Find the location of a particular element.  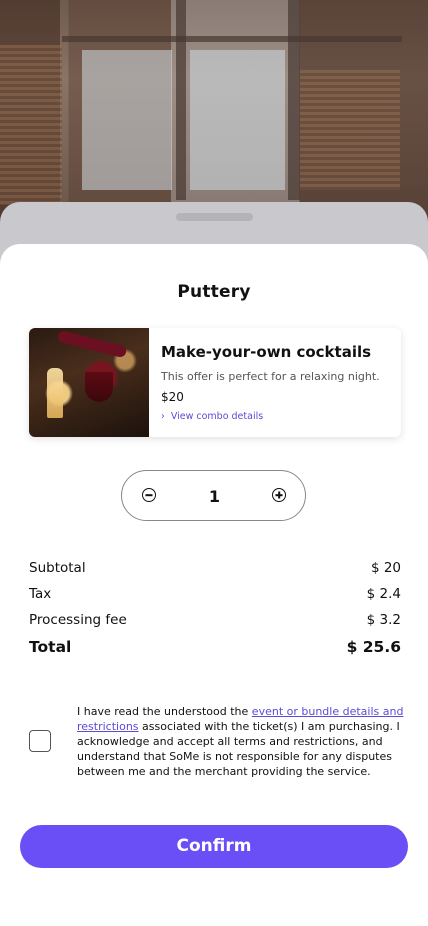

view-combo-details-link: › View combo details is located at coordinates (212, 416).